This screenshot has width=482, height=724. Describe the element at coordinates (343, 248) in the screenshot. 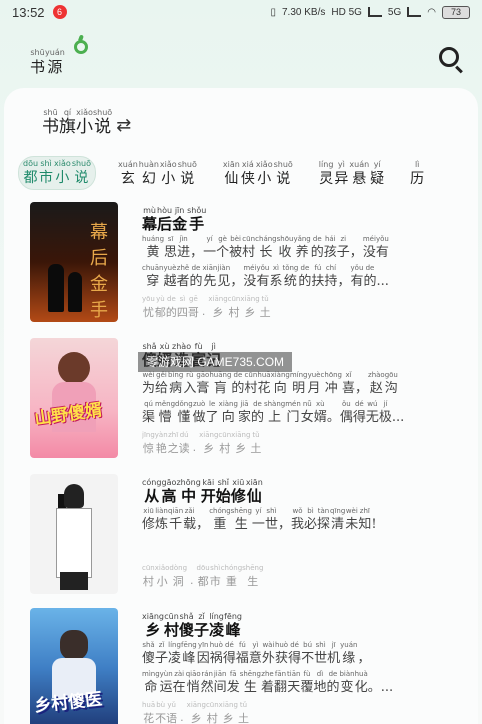

I see `desc-char: zi 子` at that location.